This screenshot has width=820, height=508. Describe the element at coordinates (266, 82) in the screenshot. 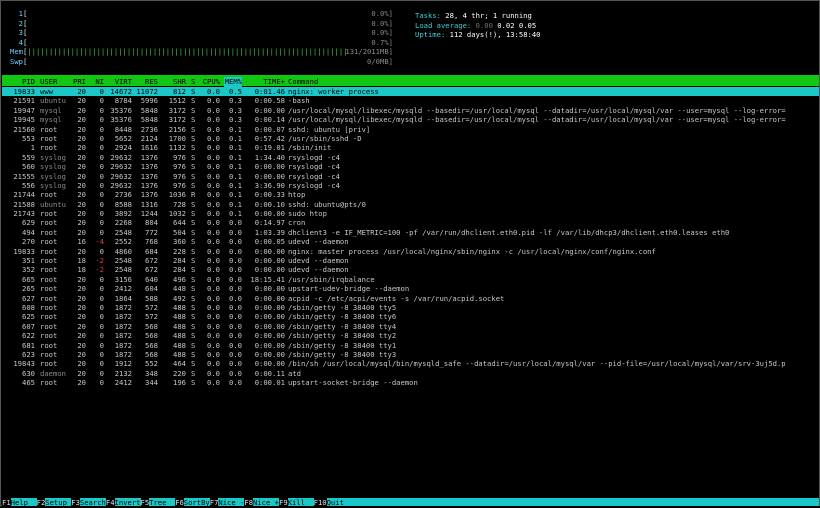

I see `column-time: TIME+` at that location.